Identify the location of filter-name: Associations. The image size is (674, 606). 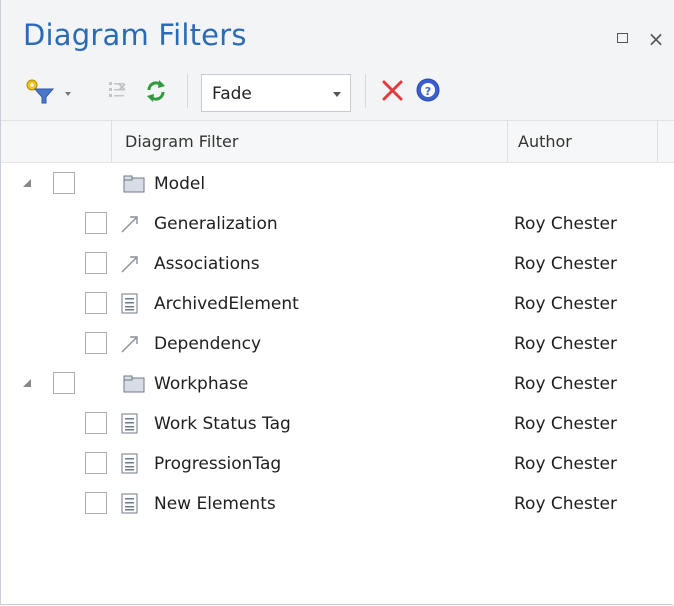
(207, 264).